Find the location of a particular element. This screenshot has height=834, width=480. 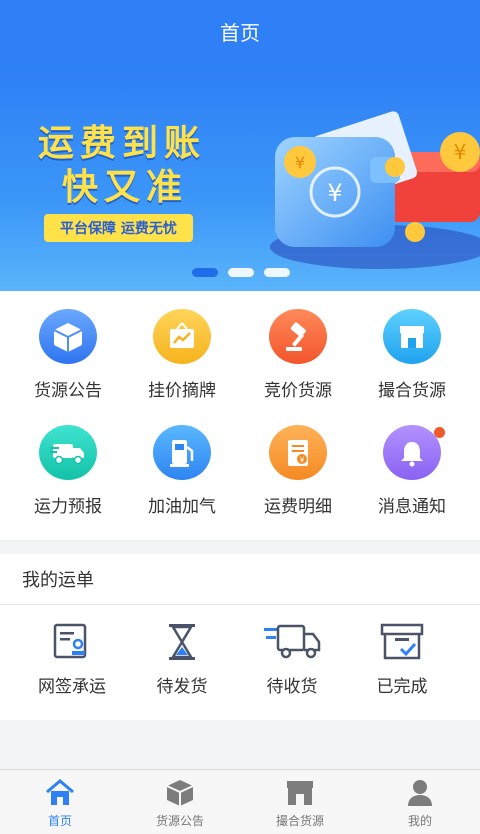

home-icon is located at coordinates (60, 792).